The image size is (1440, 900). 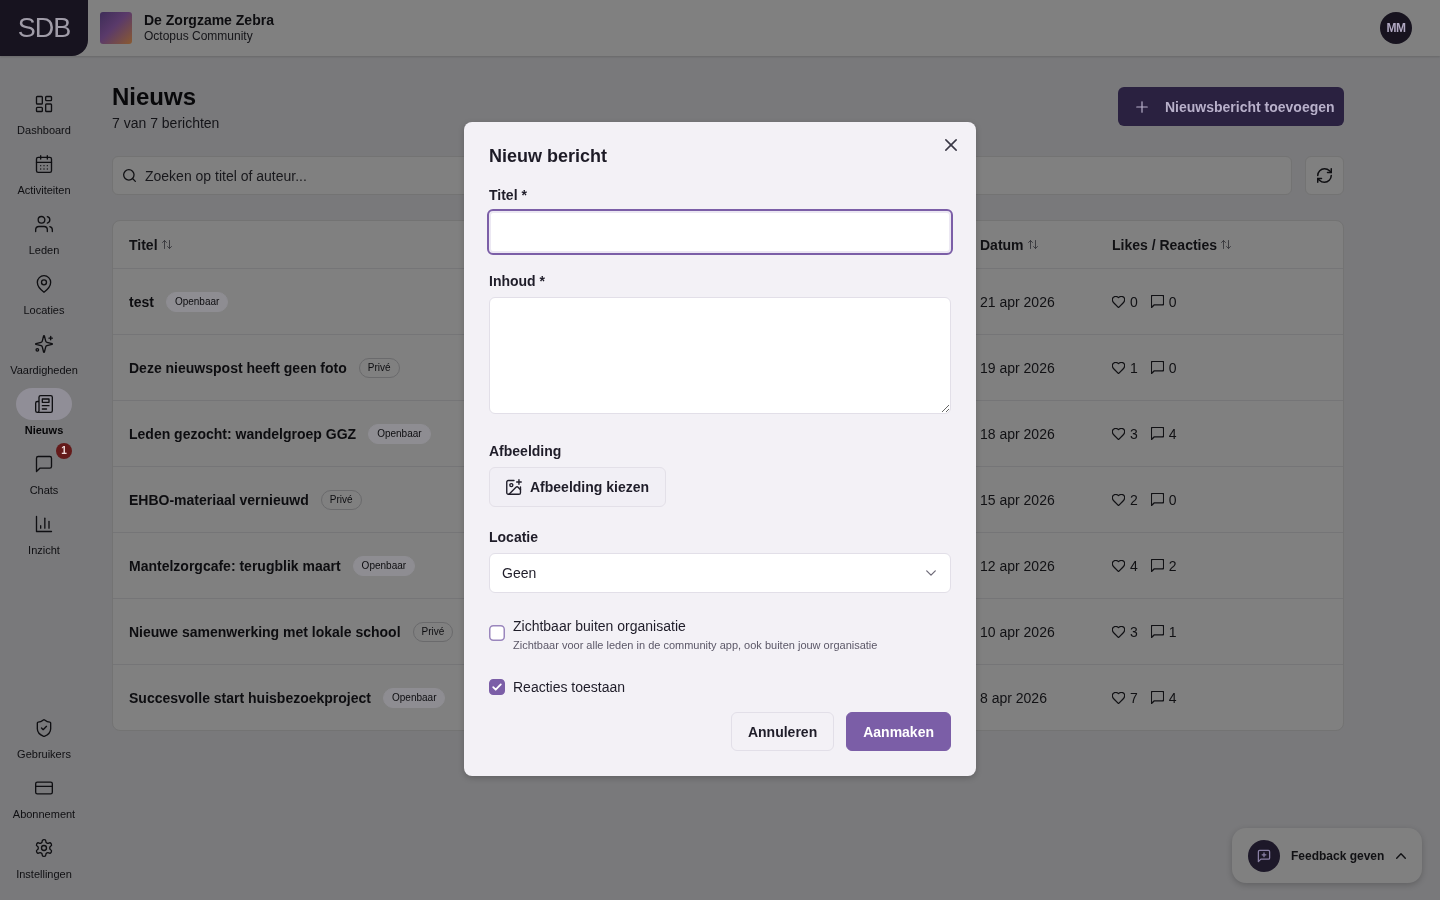 What do you see at coordinates (514, 537) in the screenshot?
I see `field-label: Locatie` at bounding box center [514, 537].